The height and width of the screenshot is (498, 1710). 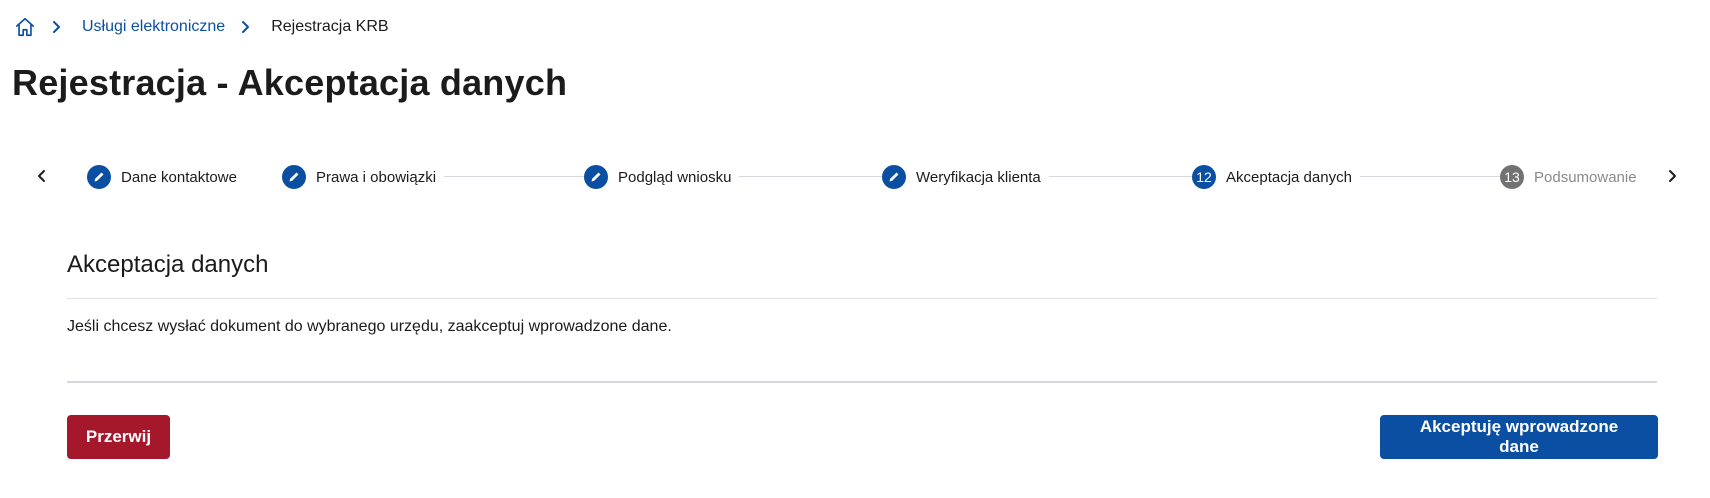 I want to click on breadcrumb: Usługi elektroniczne Rejestracja KRB, so click(x=201, y=27).